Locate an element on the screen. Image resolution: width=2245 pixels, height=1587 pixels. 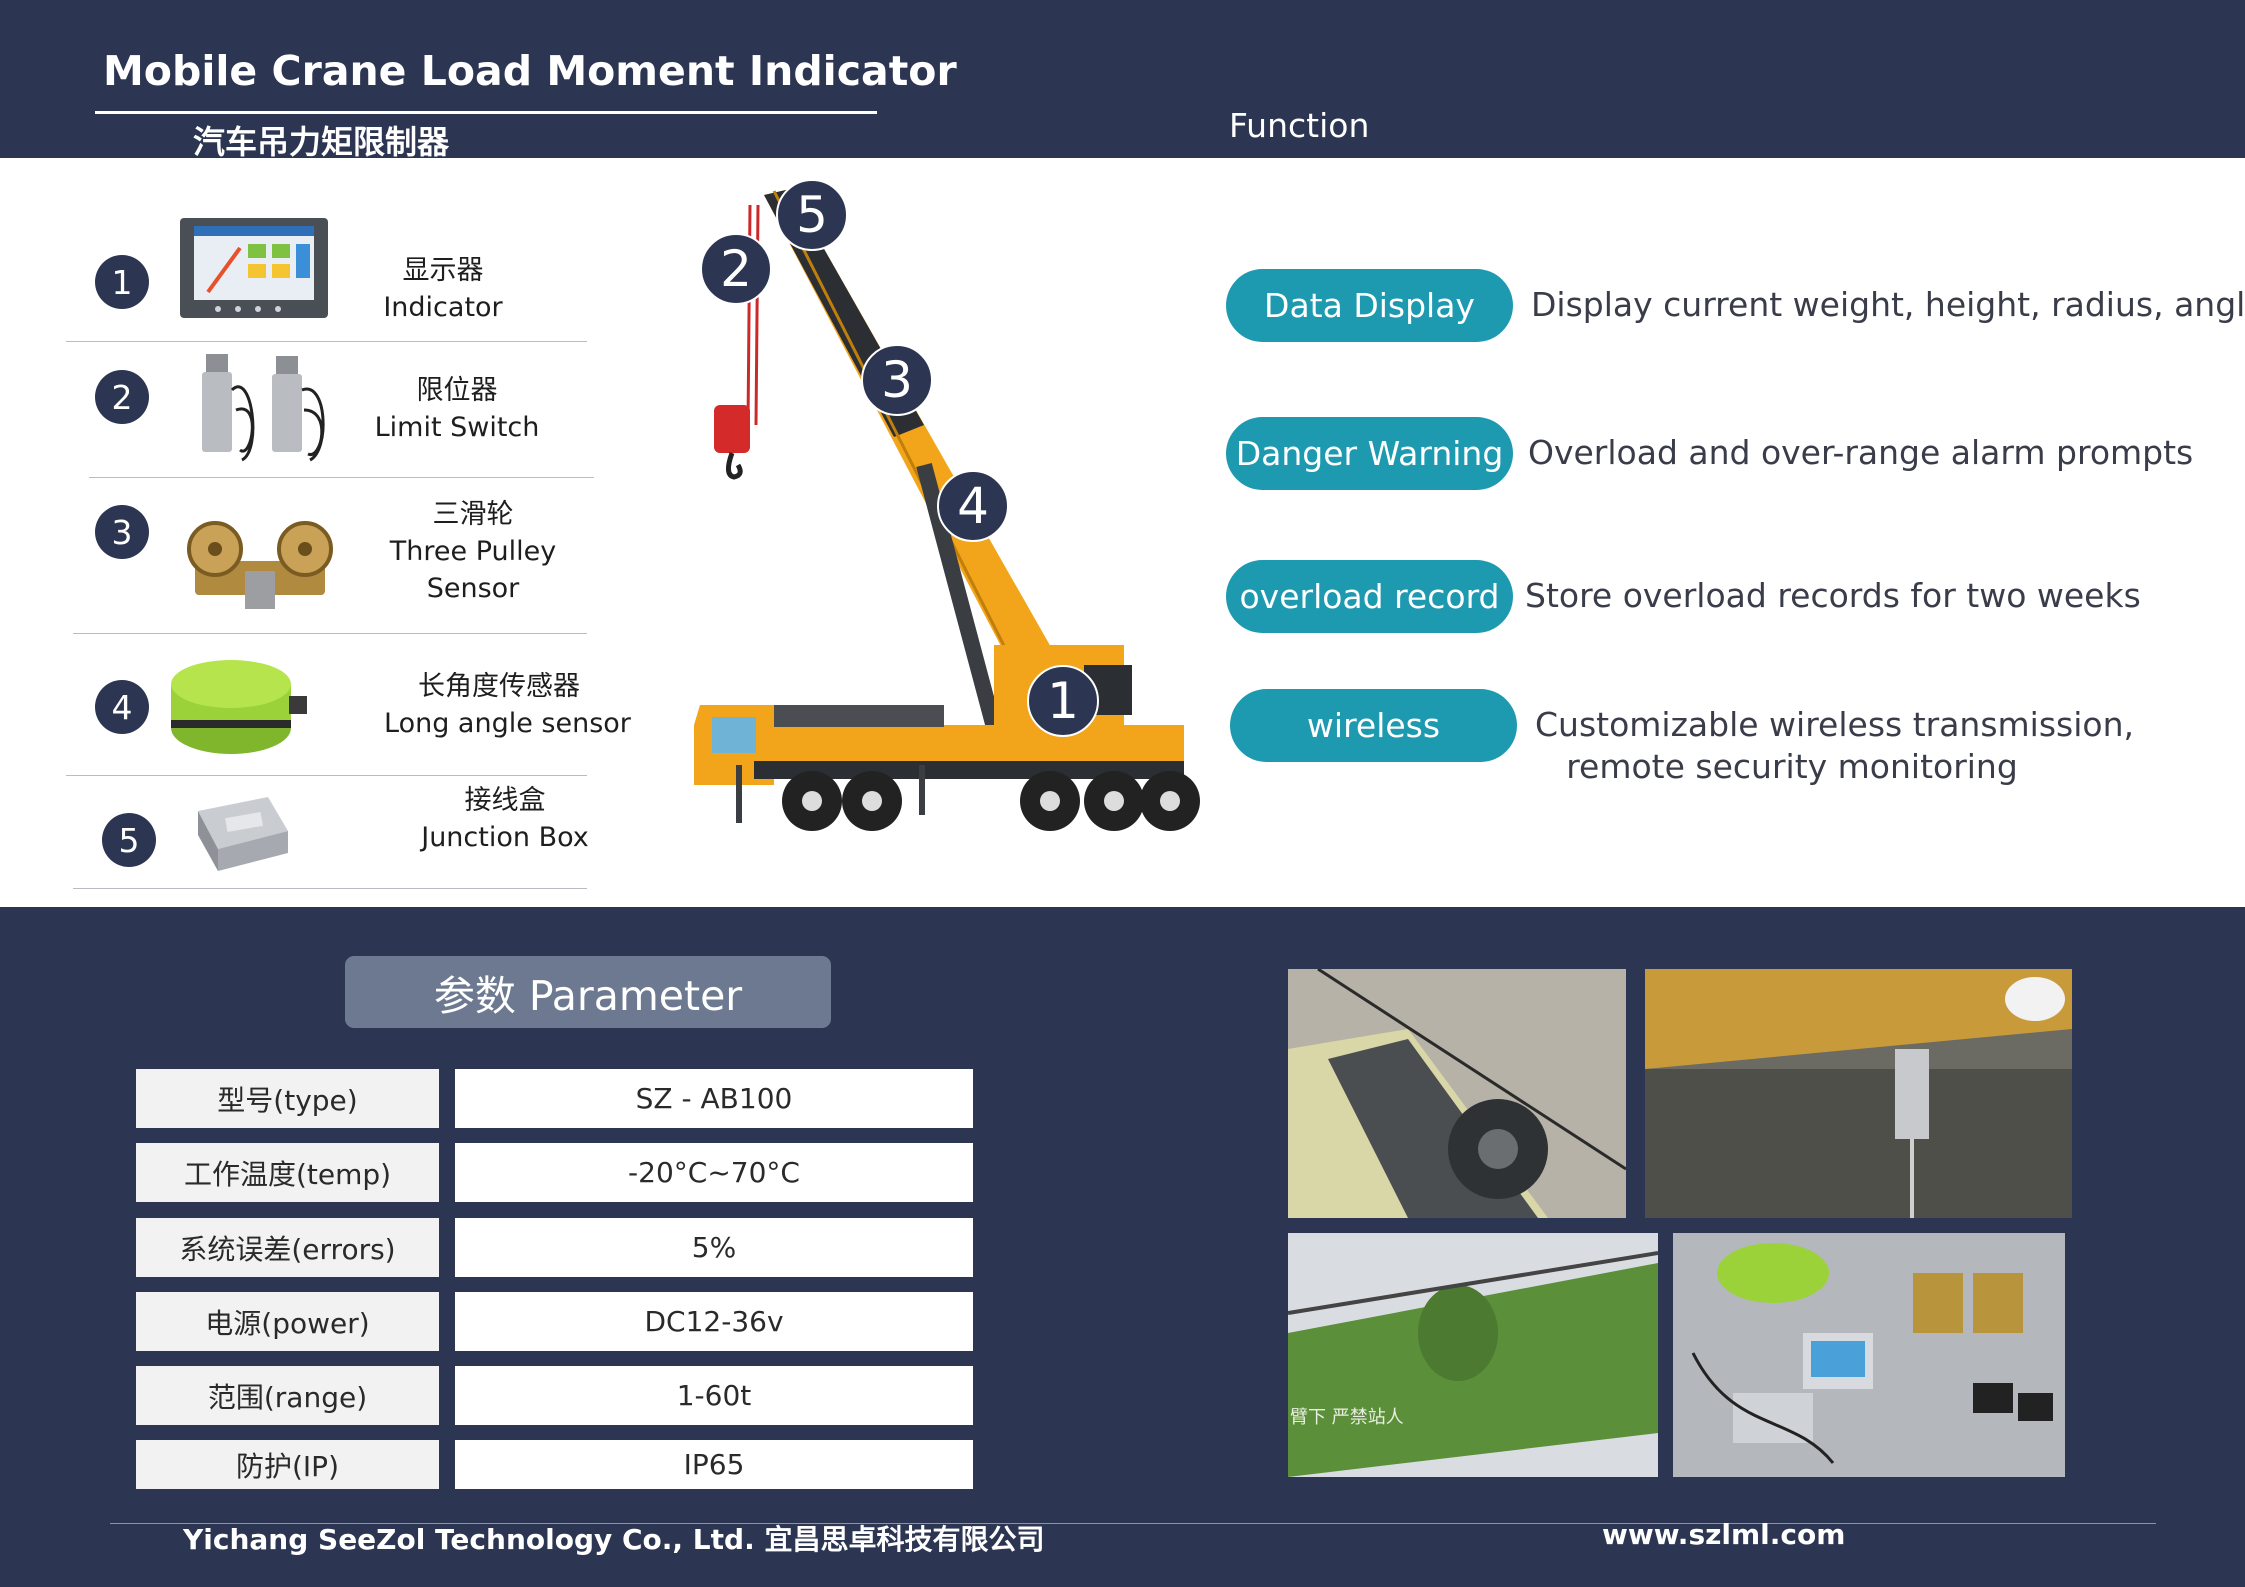
pulley-on-boom-photo-icon is located at coordinates (1457, 1093).